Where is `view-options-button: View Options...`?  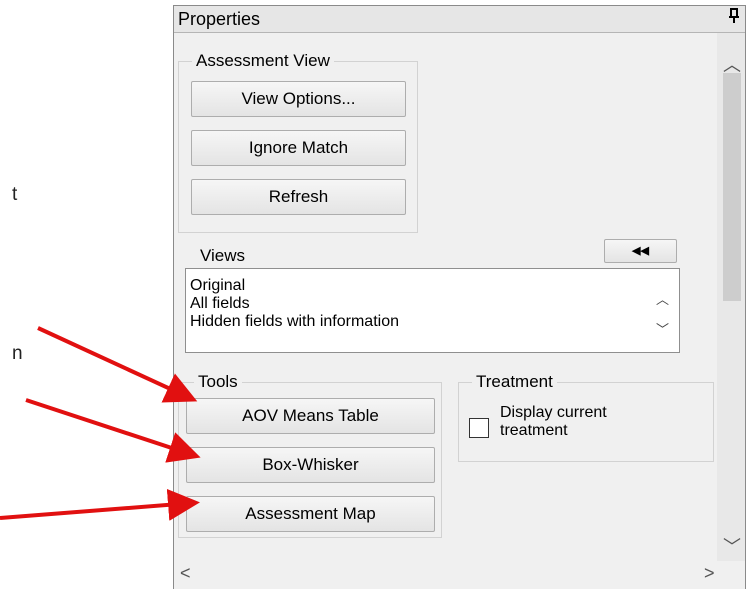 view-options-button: View Options... is located at coordinates (298, 99).